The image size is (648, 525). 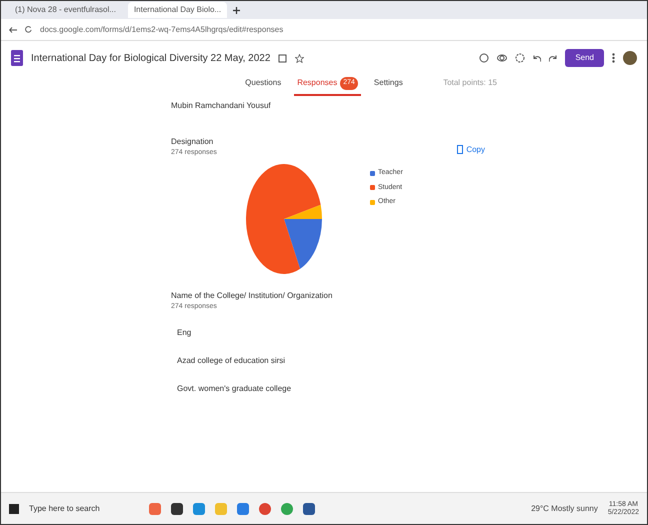 What do you see at coordinates (192, 142) in the screenshot?
I see `question-title: Designation` at bounding box center [192, 142].